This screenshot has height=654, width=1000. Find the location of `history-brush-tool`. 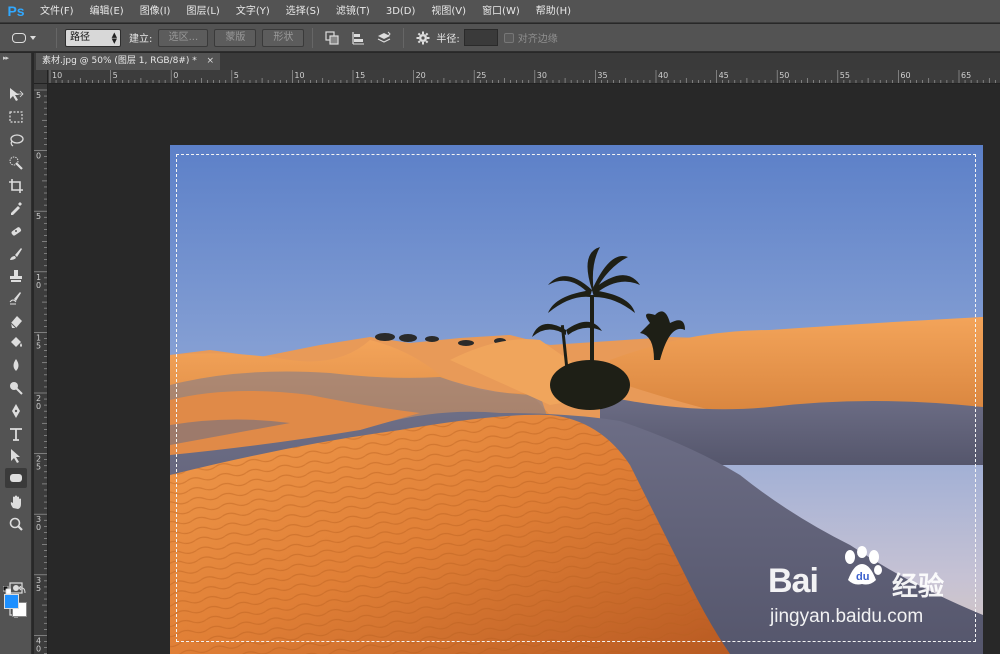

history-brush-tool is located at coordinates (16, 298).